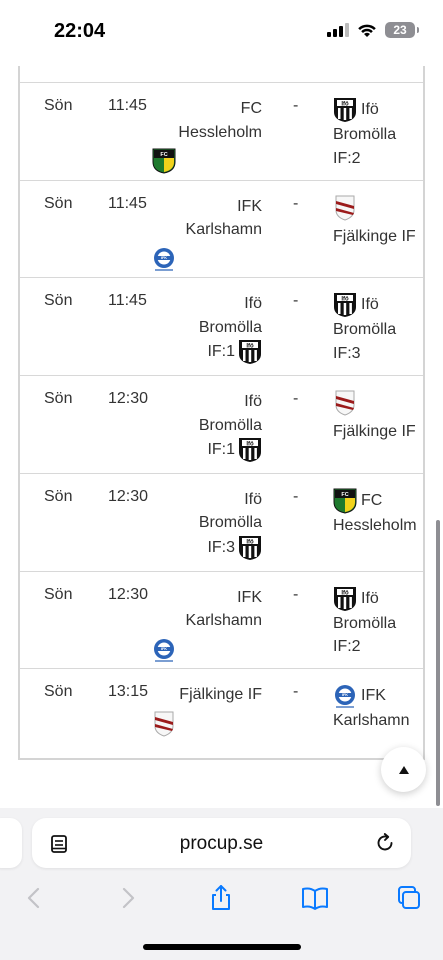 This screenshot has height=960, width=443. Describe the element at coordinates (128, 692) in the screenshot. I see `match-time: 13:15` at that location.